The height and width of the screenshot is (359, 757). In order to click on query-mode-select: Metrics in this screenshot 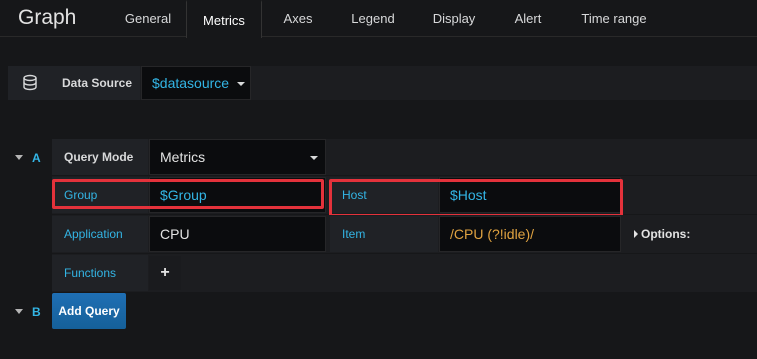, I will do `click(237, 157)`.